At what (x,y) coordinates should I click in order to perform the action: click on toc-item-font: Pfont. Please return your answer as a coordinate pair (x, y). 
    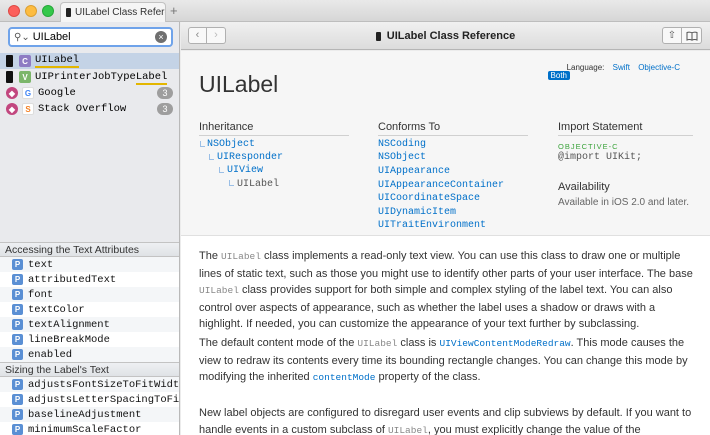
    Looking at the image, I should click on (89, 294).